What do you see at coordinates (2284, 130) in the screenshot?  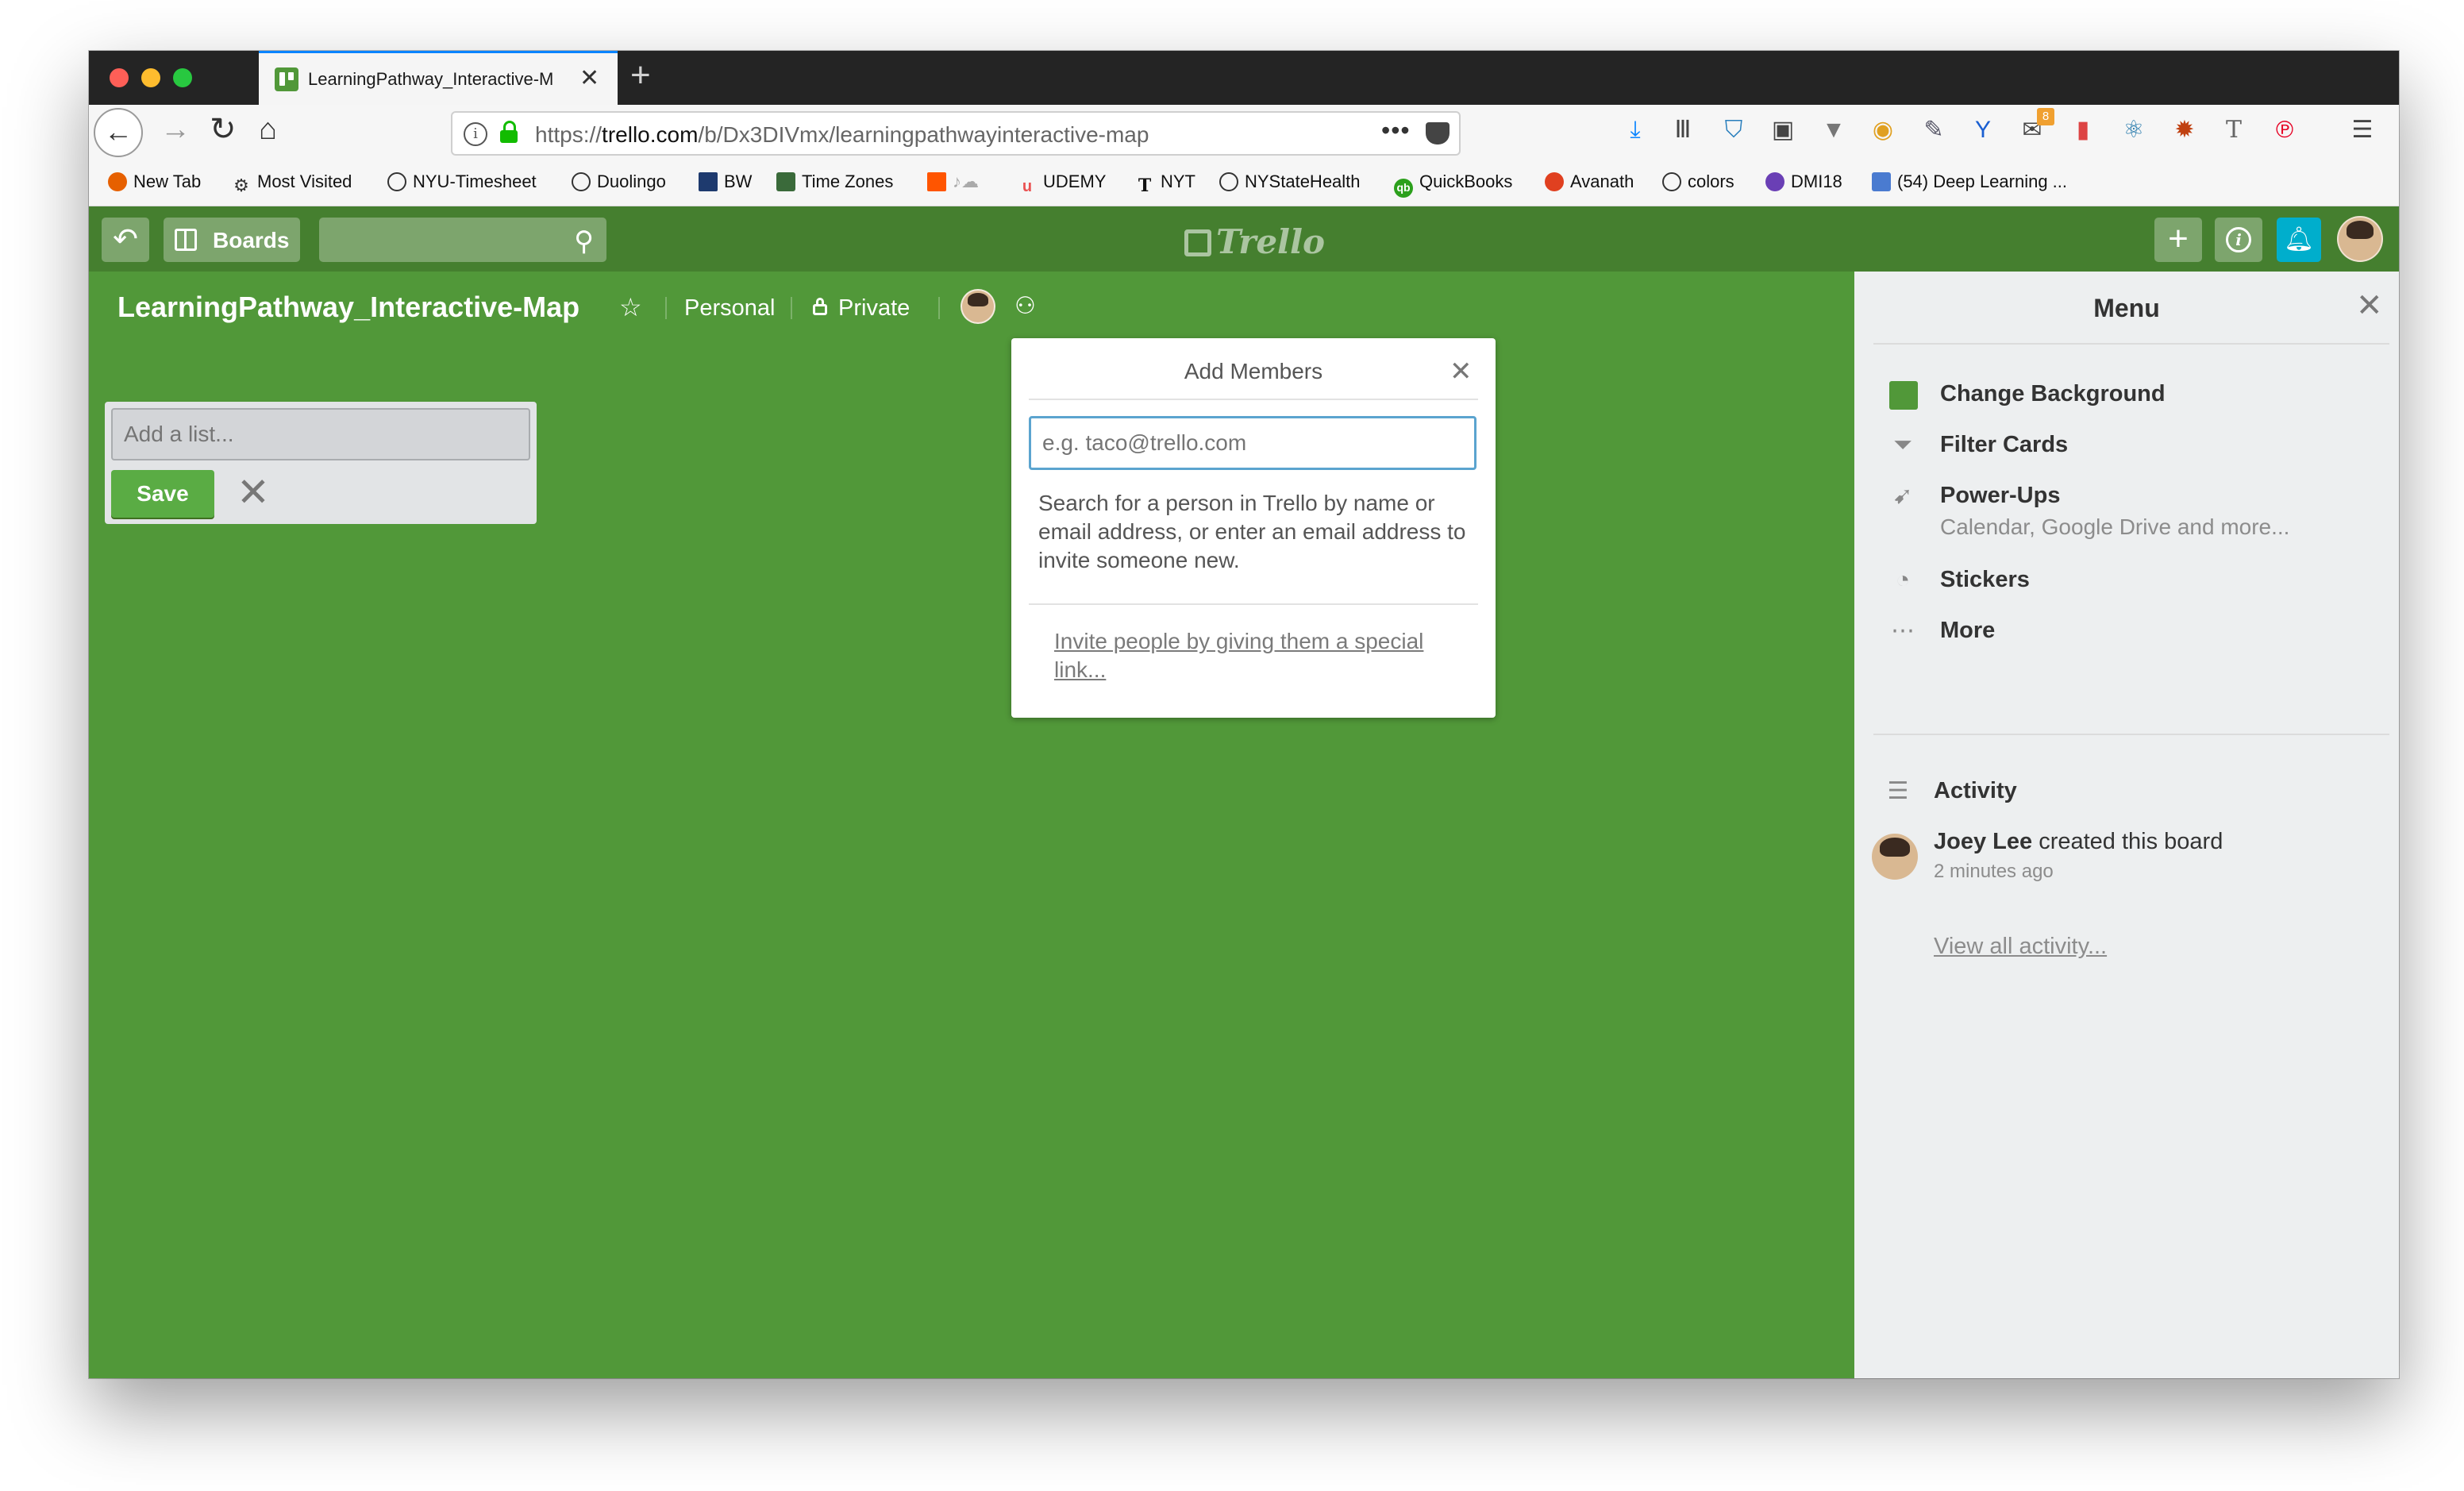 I see `pinterest-icon: ℗` at bounding box center [2284, 130].